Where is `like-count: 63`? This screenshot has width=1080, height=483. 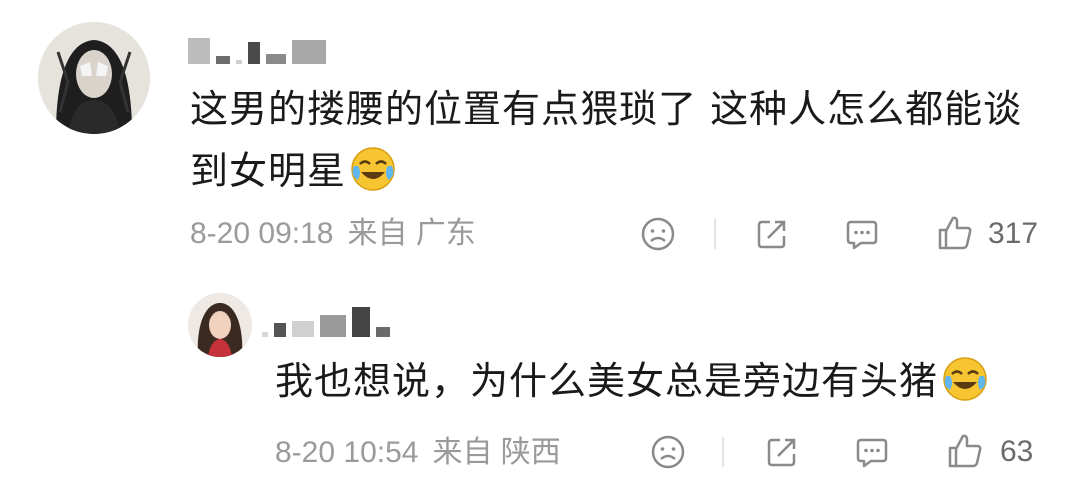 like-count: 63 is located at coordinates (1017, 451).